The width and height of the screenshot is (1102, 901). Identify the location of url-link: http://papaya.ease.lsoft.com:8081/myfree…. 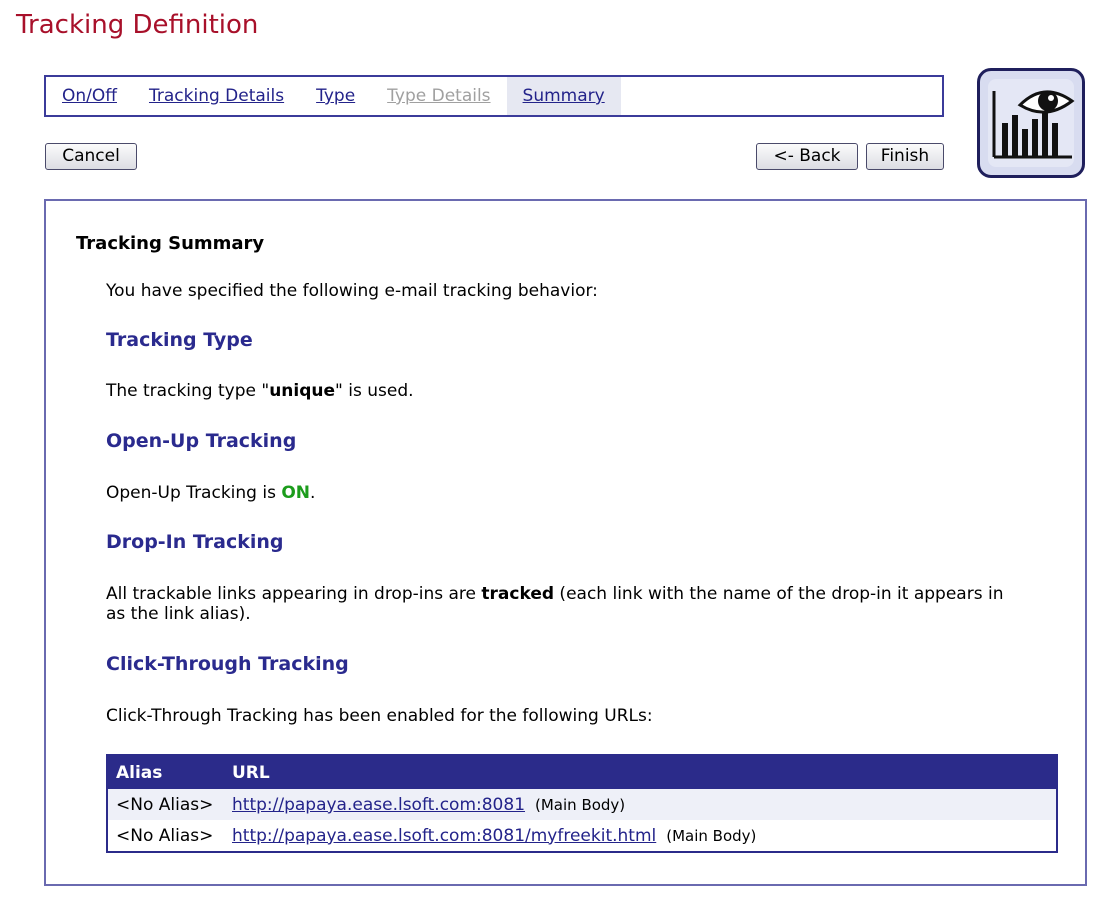
(444, 836).